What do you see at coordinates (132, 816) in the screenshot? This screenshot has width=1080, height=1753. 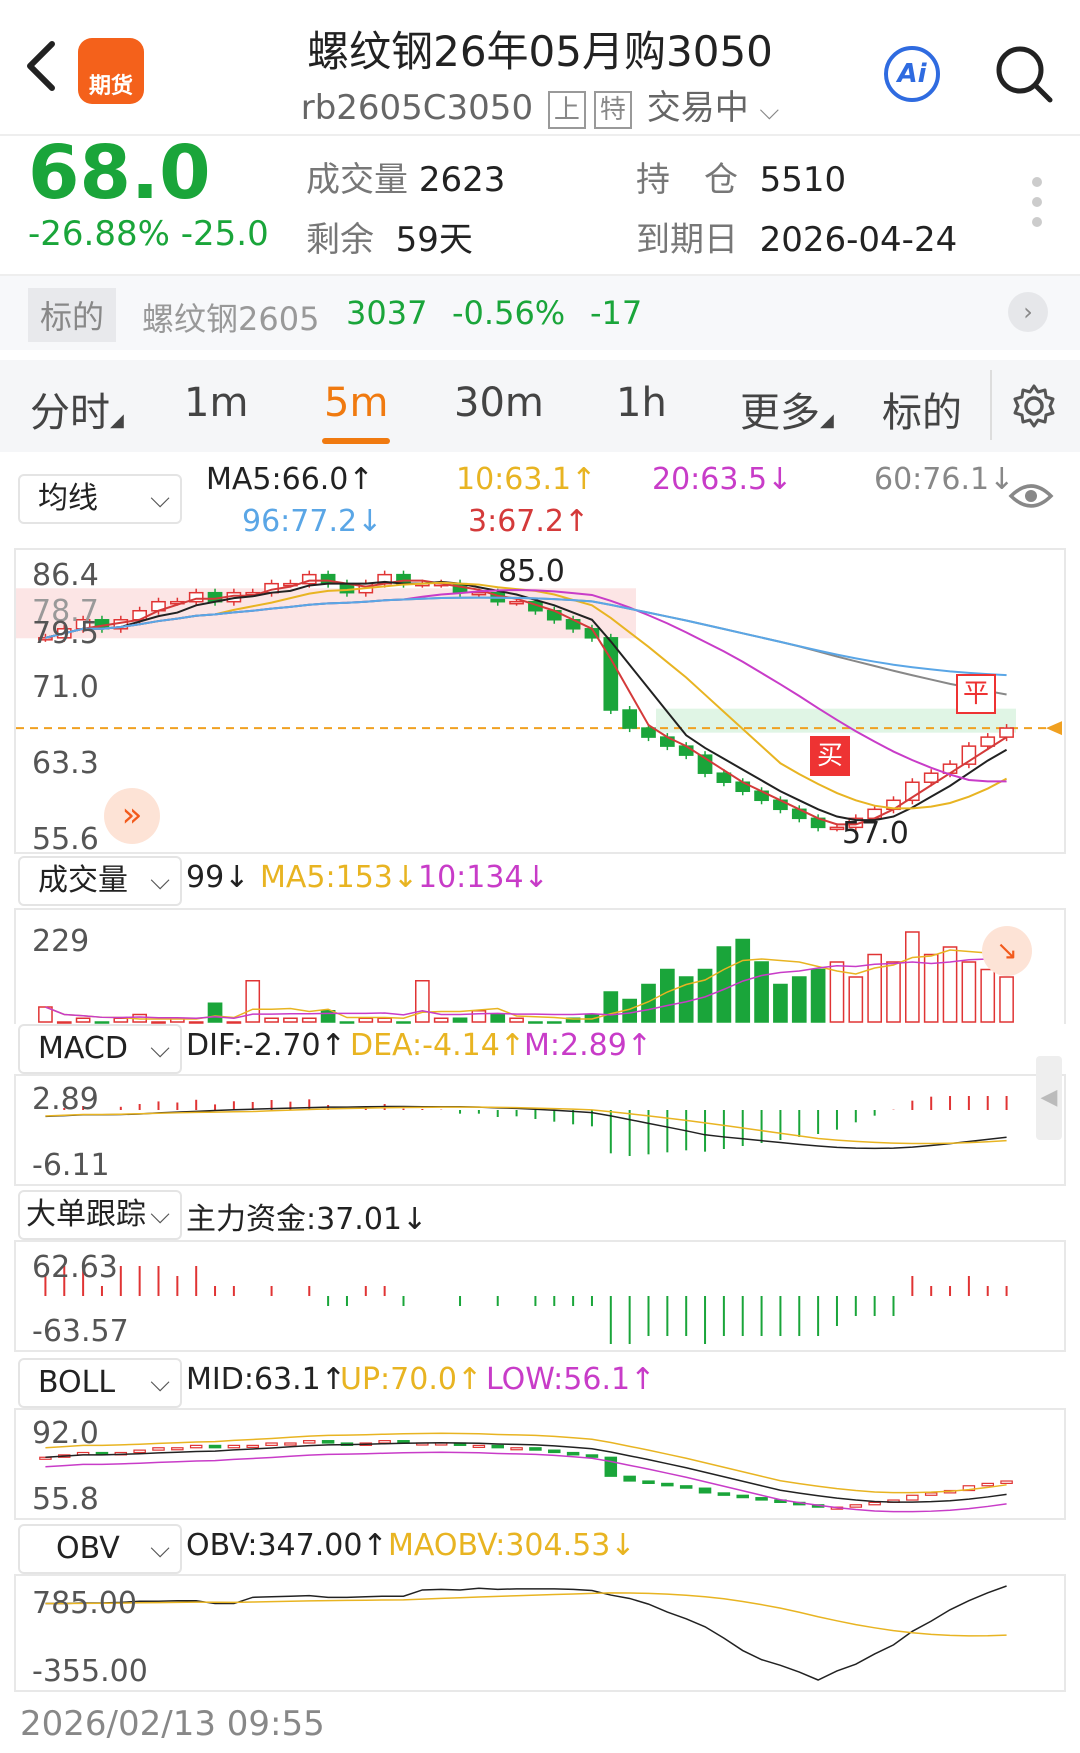 I see `expand-left-icon: »` at bounding box center [132, 816].